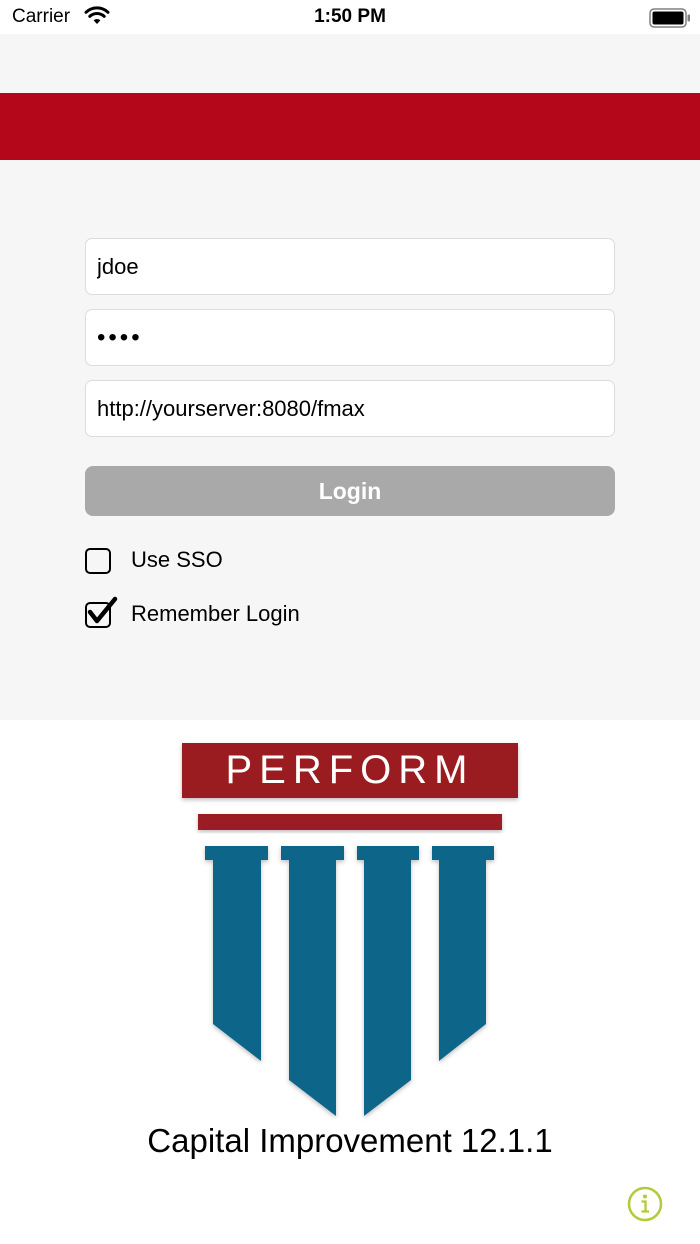 This screenshot has height=1244, width=700. I want to click on remember-login-checkbox, so click(101, 612).